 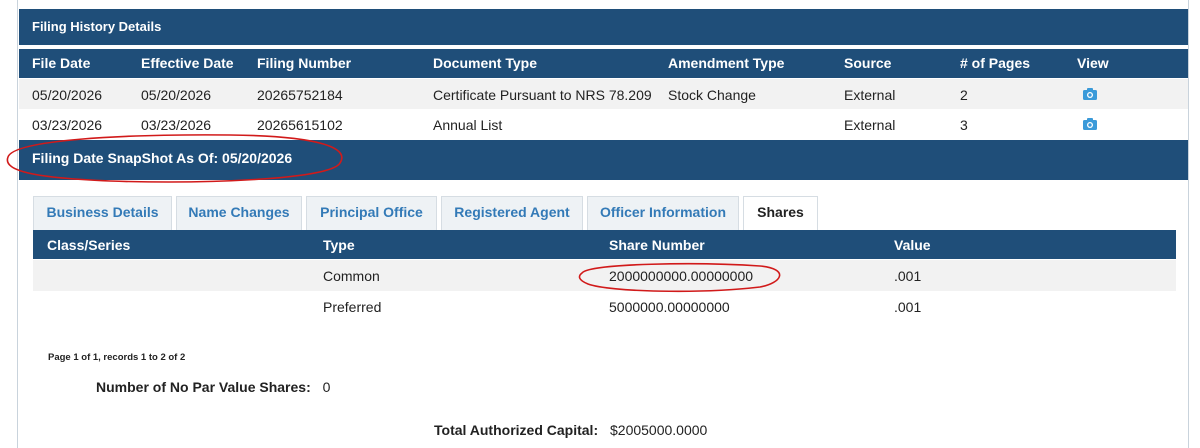 What do you see at coordinates (604, 244) in the screenshot?
I see `shares-header-row: Class/Series Type Share Number Value` at bounding box center [604, 244].